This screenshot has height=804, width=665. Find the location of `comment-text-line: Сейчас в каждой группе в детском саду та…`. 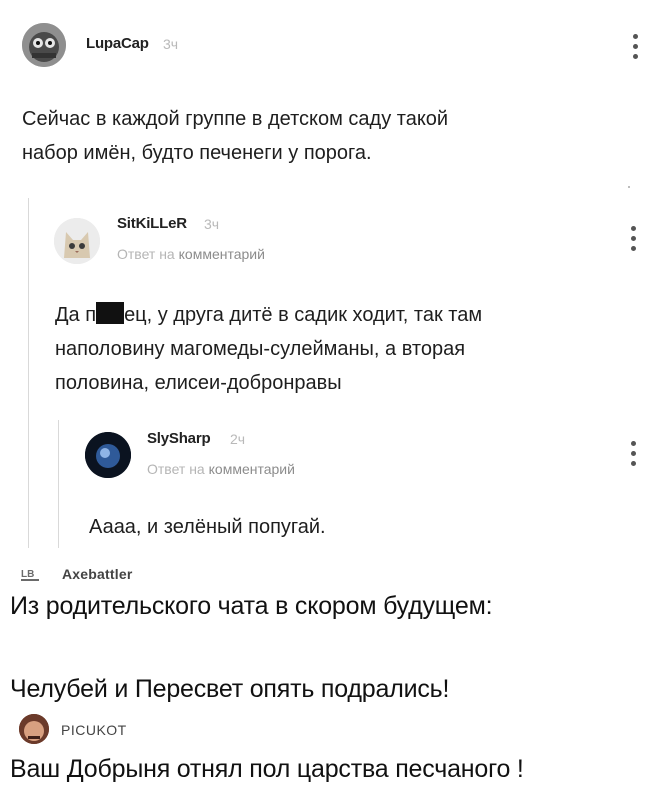

comment-text-line: Сейчас в каждой группе в детском саду та… is located at coordinates (235, 119).